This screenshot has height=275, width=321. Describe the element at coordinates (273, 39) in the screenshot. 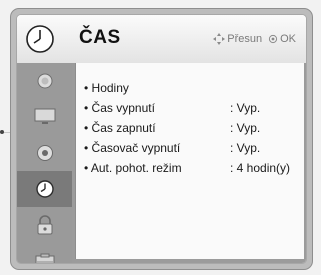

I see `ok-button-icon` at that location.